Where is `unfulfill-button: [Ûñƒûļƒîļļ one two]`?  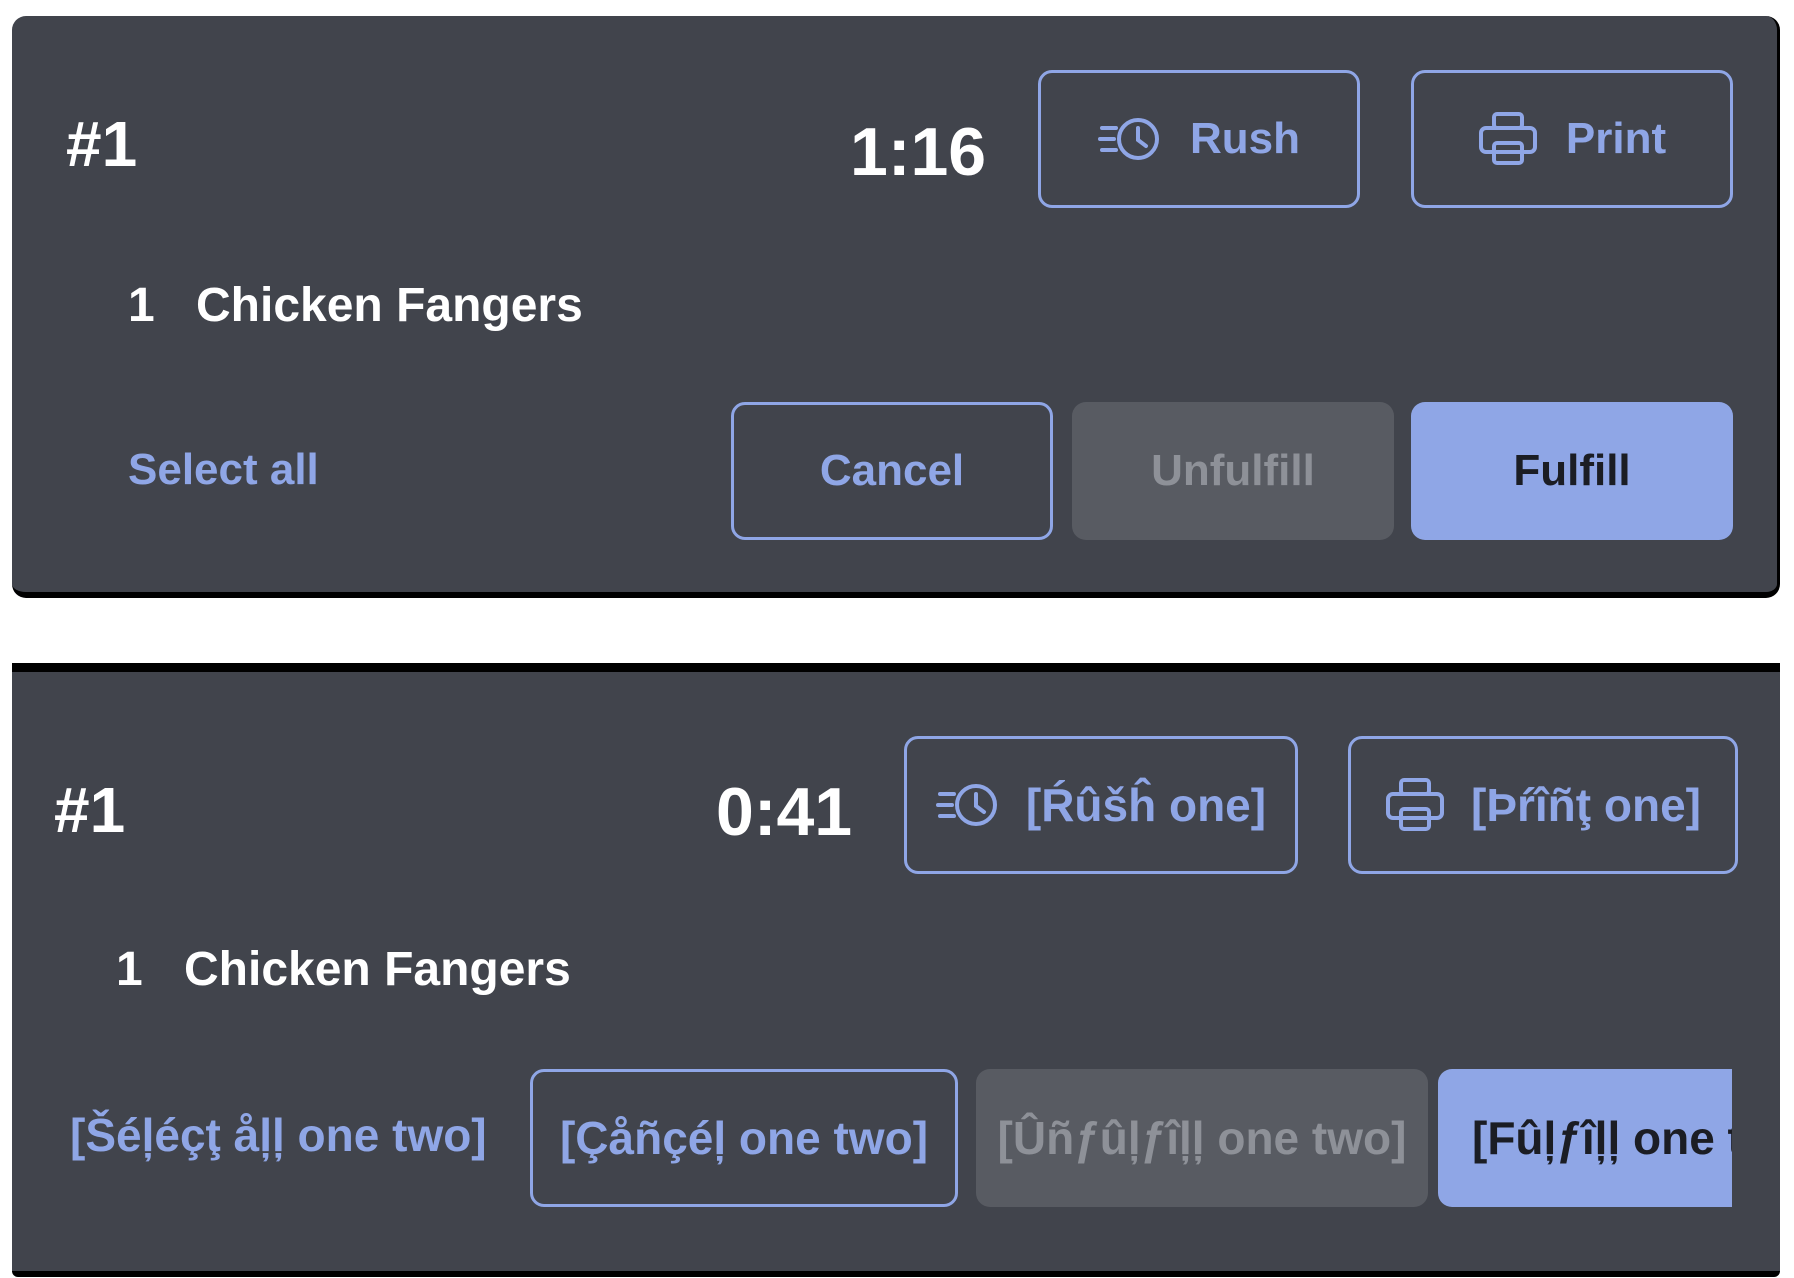
unfulfill-button: [Ûñƒûļƒîļļ one two] is located at coordinates (1202, 1138).